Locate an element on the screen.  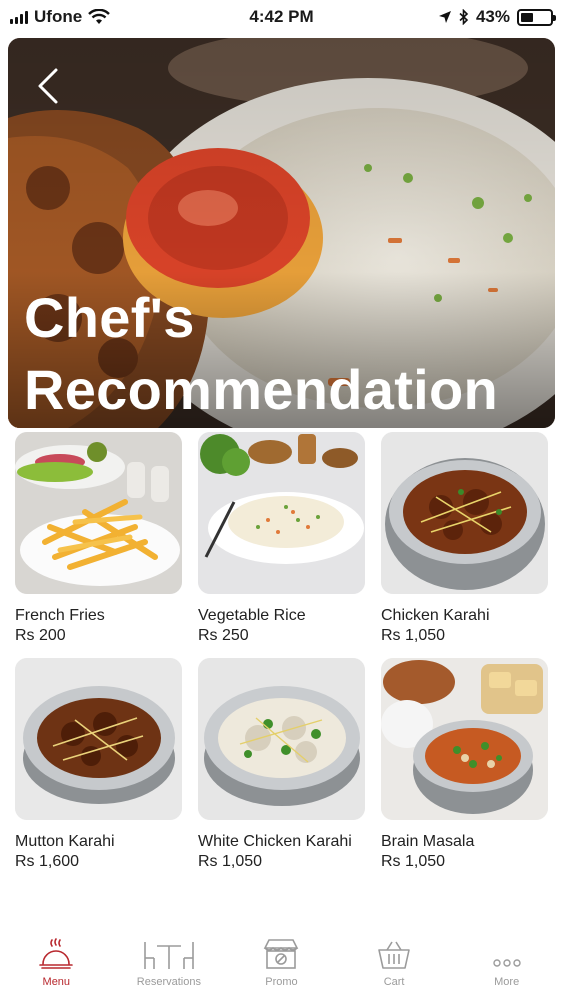
status-bar: Ufone 4:42 PM 43% is located at coordinates (281, 17).